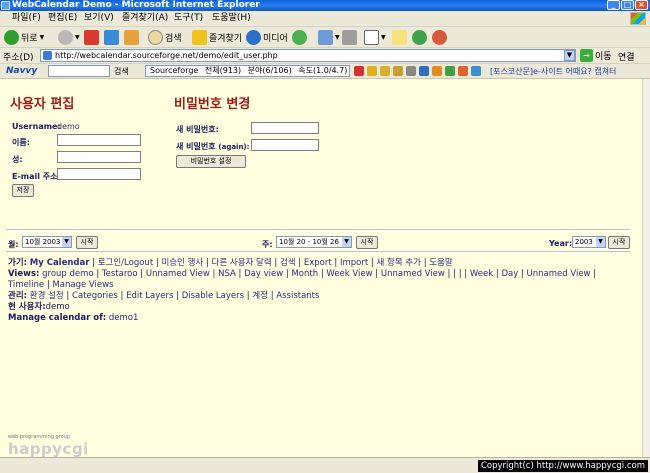 Image resolution: width=650 pixels, height=473 pixels. I want to click on save-button: 저장, so click(23, 190).